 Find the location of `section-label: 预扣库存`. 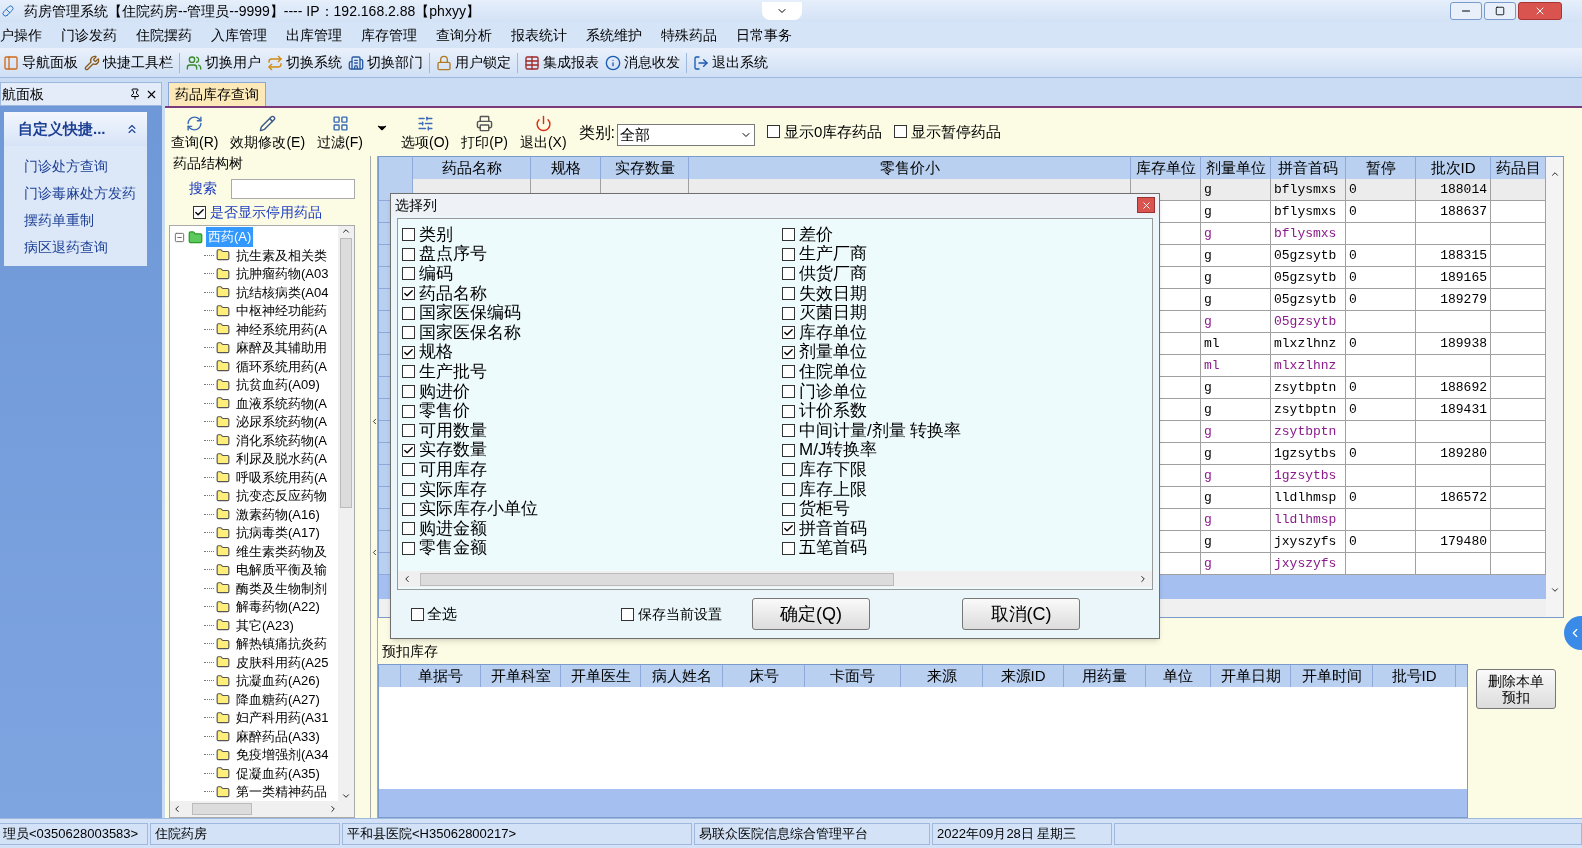

section-label: 预扣库存 is located at coordinates (410, 651).